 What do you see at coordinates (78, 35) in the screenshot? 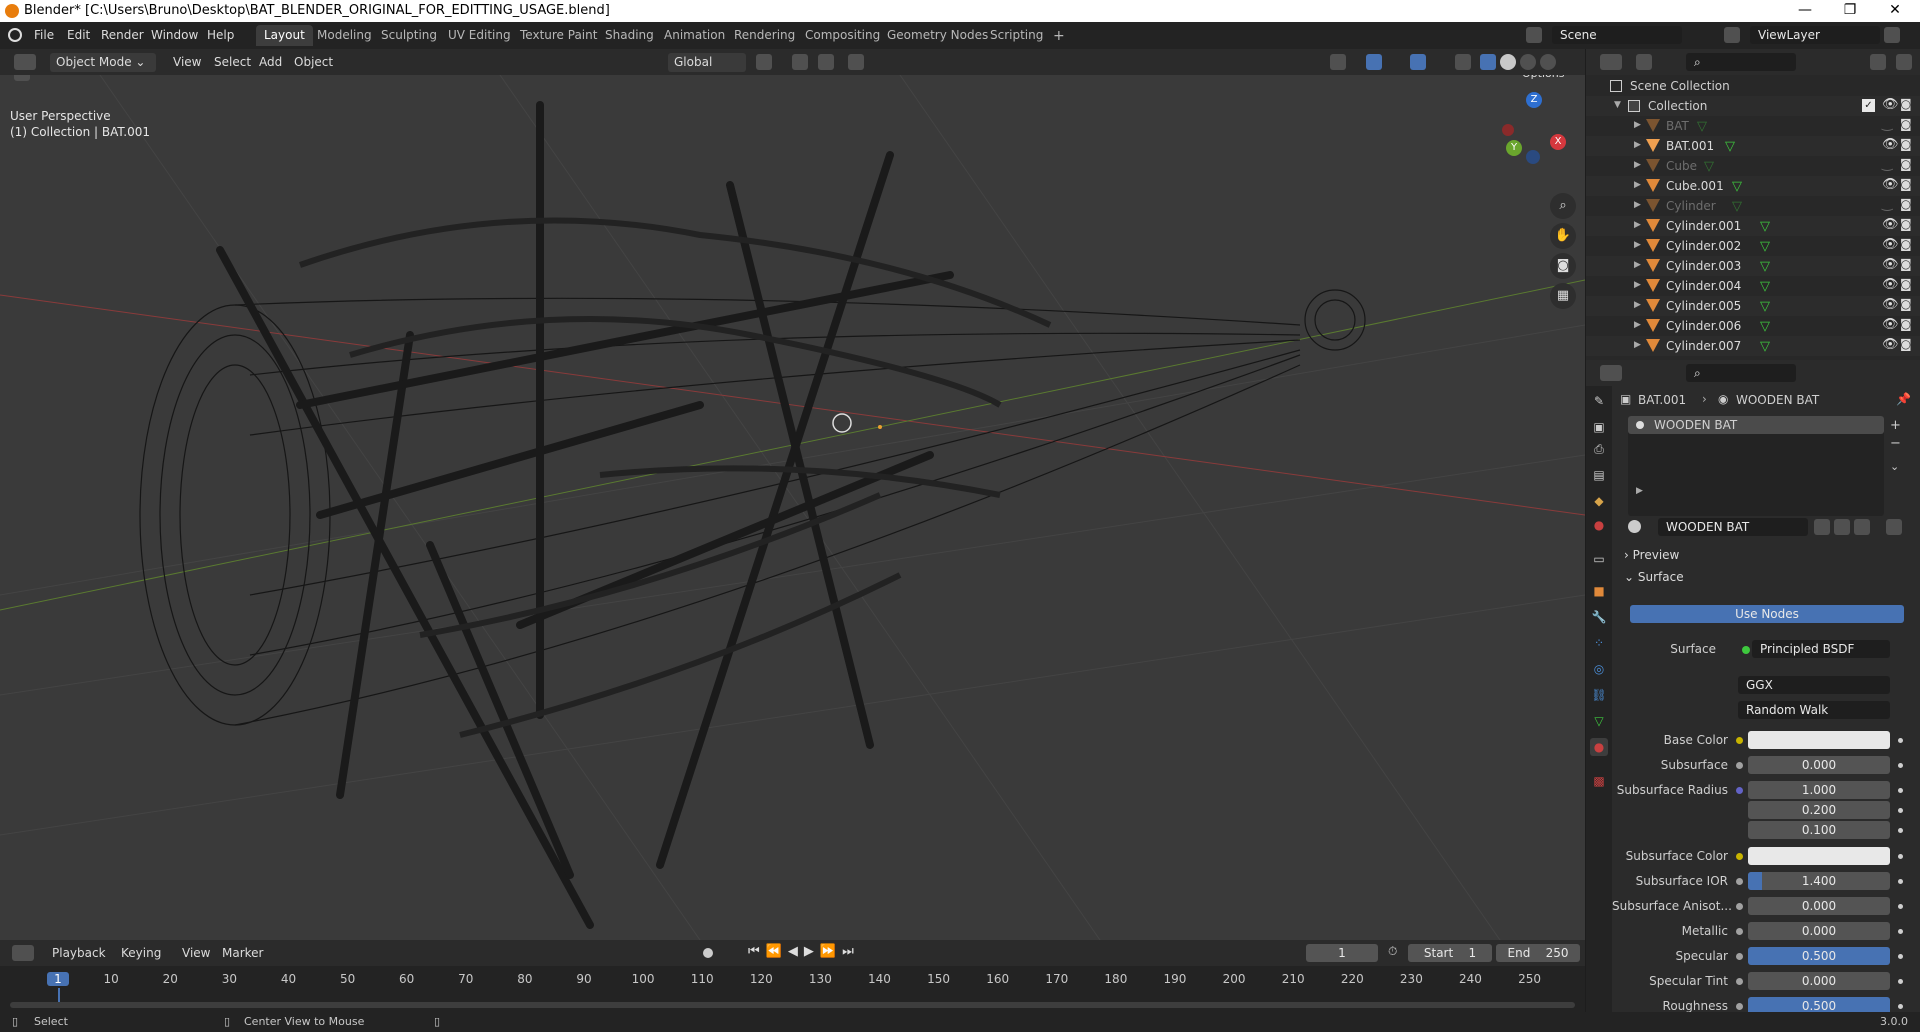
I see `menu-edit: Edit` at bounding box center [78, 35].